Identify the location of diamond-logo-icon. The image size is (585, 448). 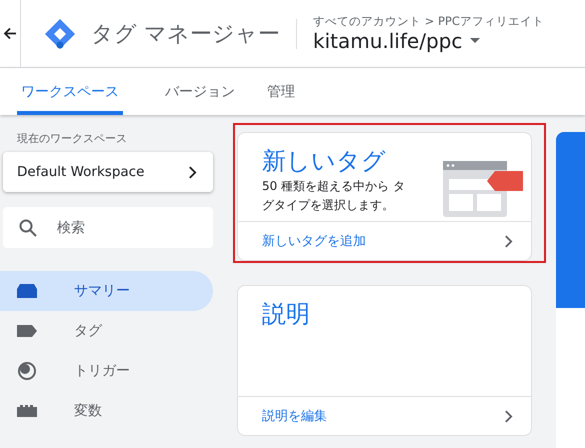
(60, 33).